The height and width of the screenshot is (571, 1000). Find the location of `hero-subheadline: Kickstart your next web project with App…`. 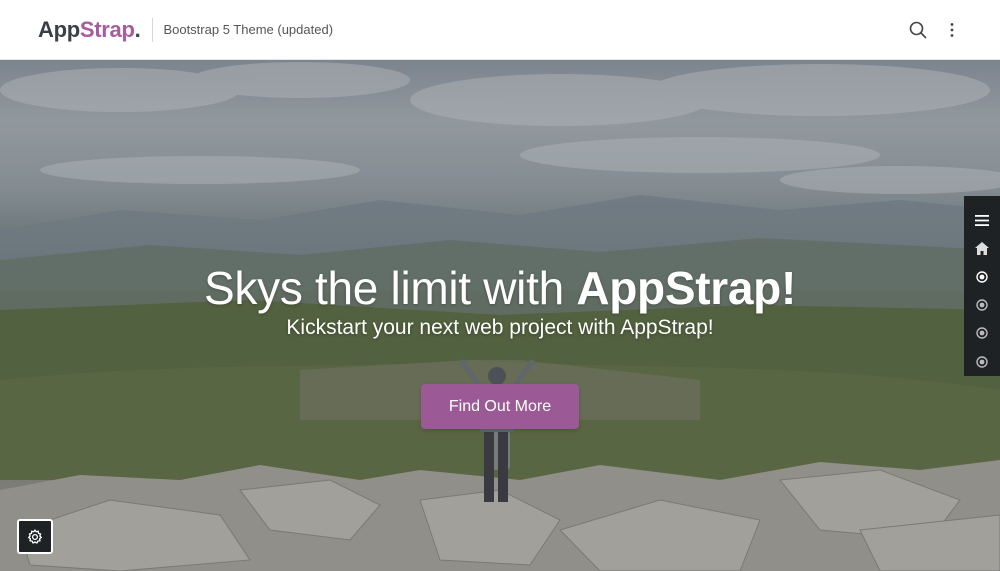

hero-subheadline: Kickstart your next web project with App… is located at coordinates (500, 327).